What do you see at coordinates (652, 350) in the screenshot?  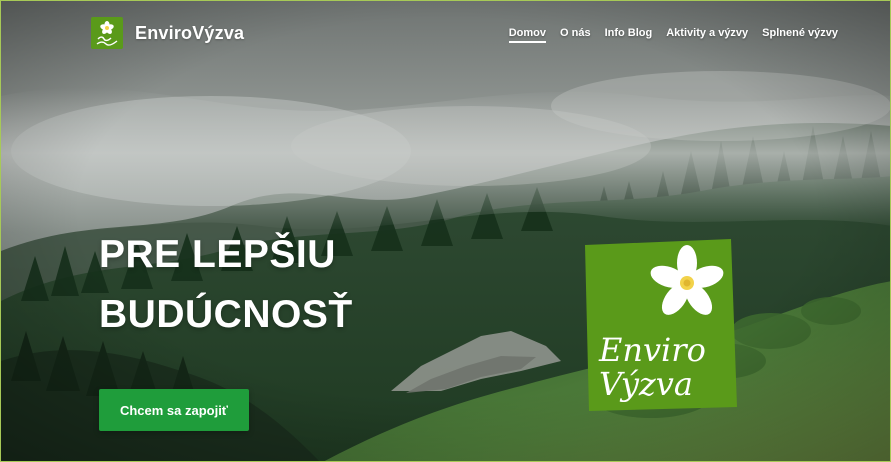 I see `badge-line1: Enviro` at bounding box center [652, 350].